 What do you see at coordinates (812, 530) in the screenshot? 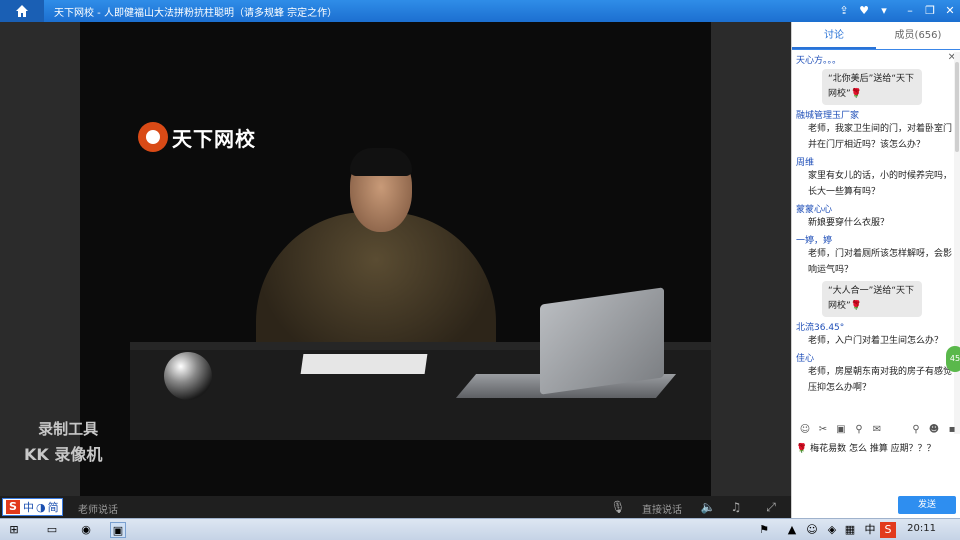
I see `tray-user-icon: ☺` at bounding box center [812, 530].